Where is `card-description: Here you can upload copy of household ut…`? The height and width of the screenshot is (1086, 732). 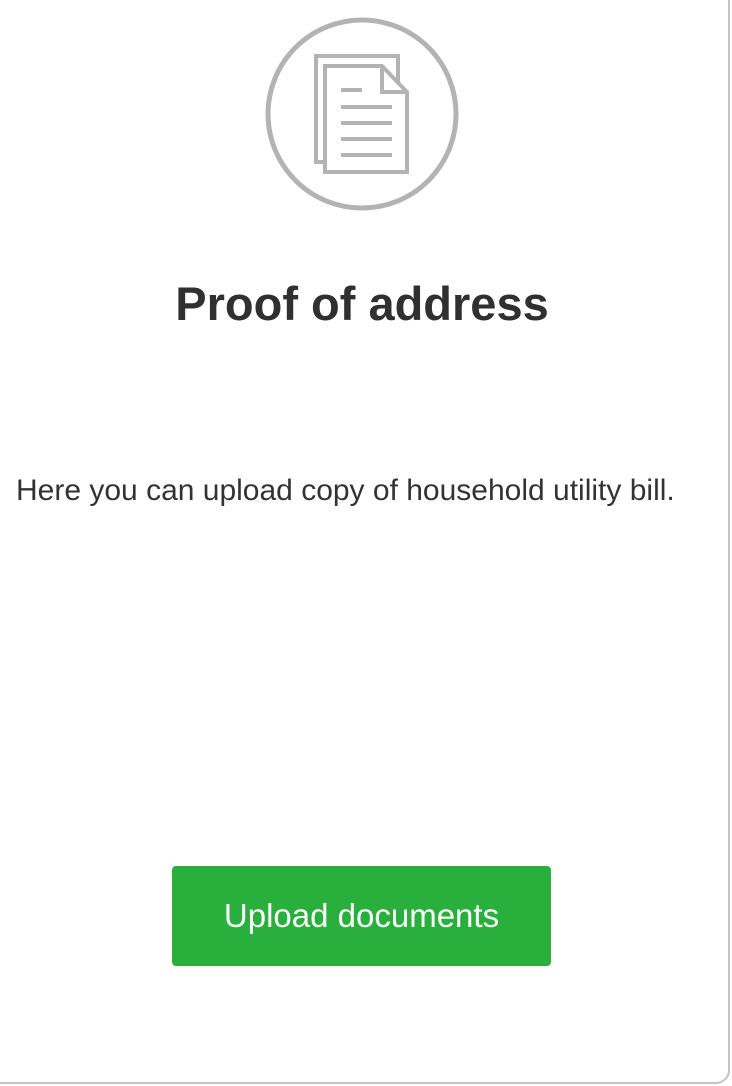 card-description: Here you can upload copy of household ut… is located at coordinates (345, 490).